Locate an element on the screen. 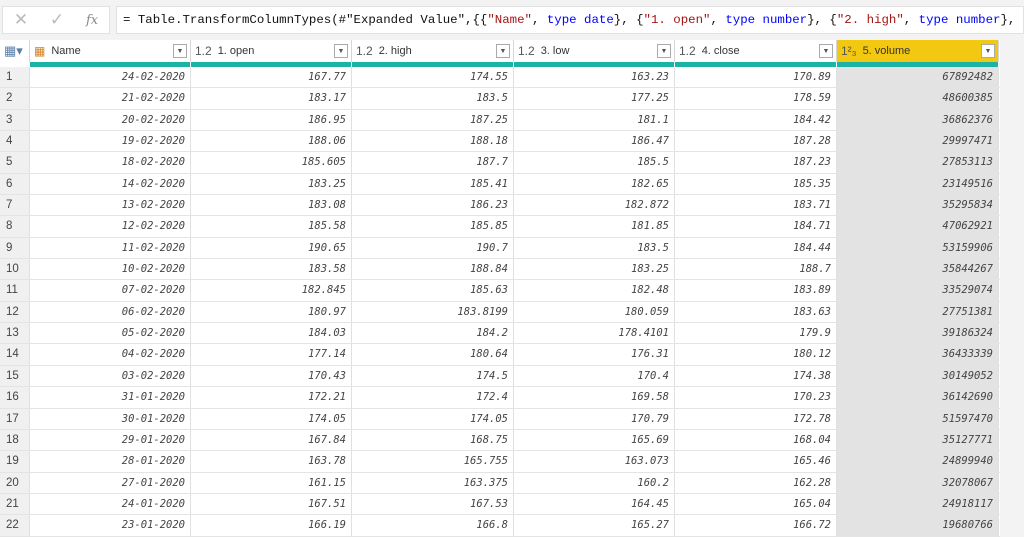 The height and width of the screenshot is (537, 1024). table-cell: 06-02-2020 is located at coordinates (110, 312).